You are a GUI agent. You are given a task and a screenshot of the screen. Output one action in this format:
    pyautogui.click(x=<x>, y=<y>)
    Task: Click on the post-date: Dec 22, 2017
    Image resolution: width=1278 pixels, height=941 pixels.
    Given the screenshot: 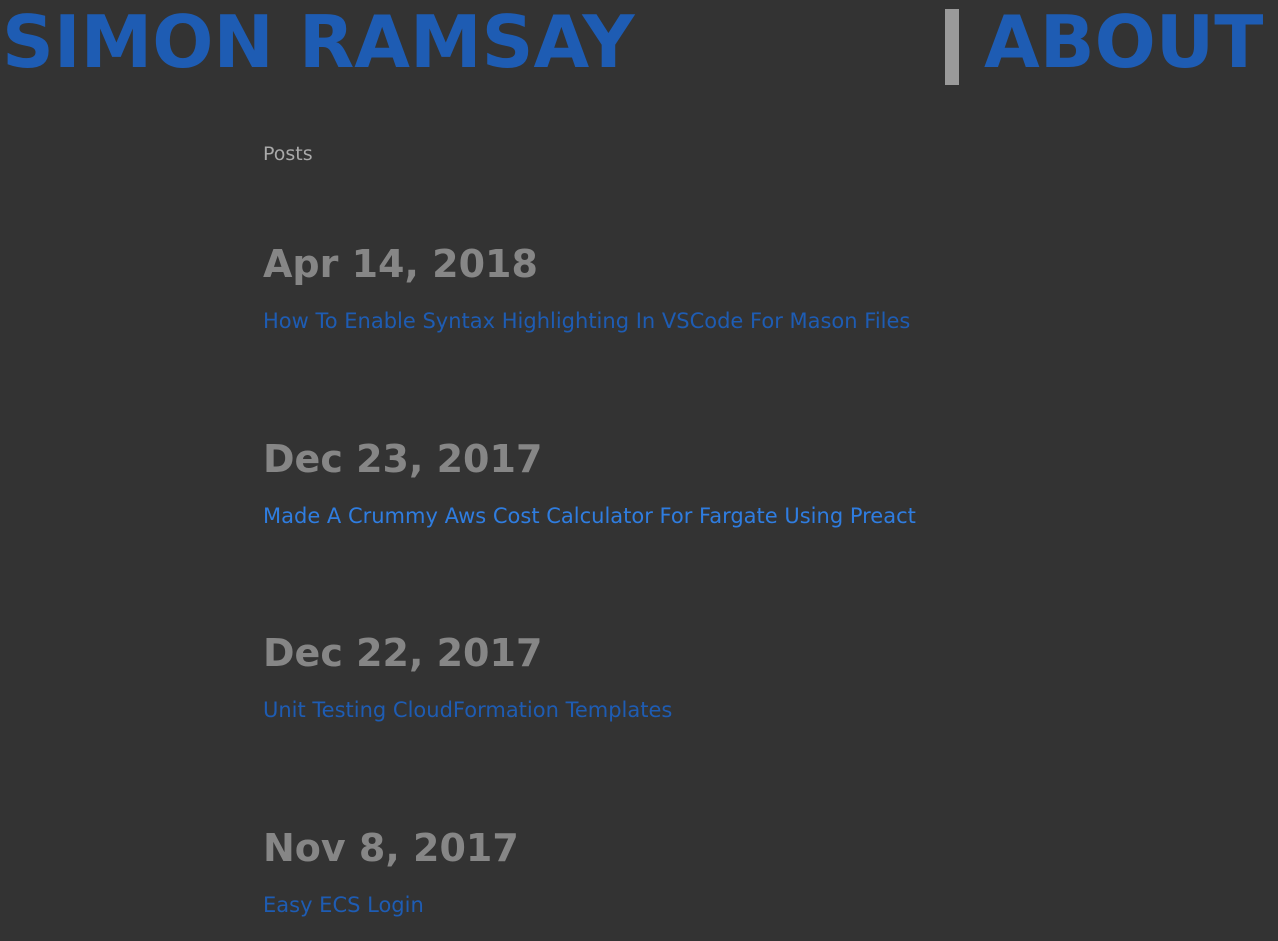 What is the action you would take?
    pyautogui.click(x=403, y=653)
    